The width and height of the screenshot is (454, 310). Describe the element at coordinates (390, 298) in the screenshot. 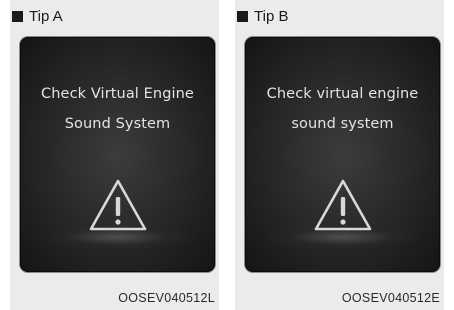

I see `figure-code-b: OOSEV040512E` at that location.